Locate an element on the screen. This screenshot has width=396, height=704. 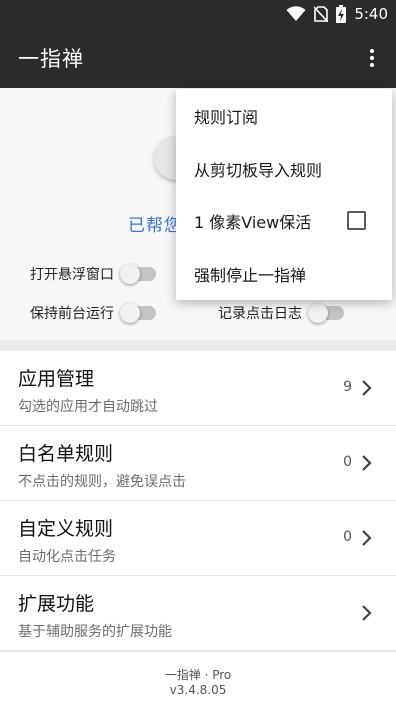
list-item-custom-rules: 自定义规则 自动化点击任务 0 is located at coordinates (198, 538).